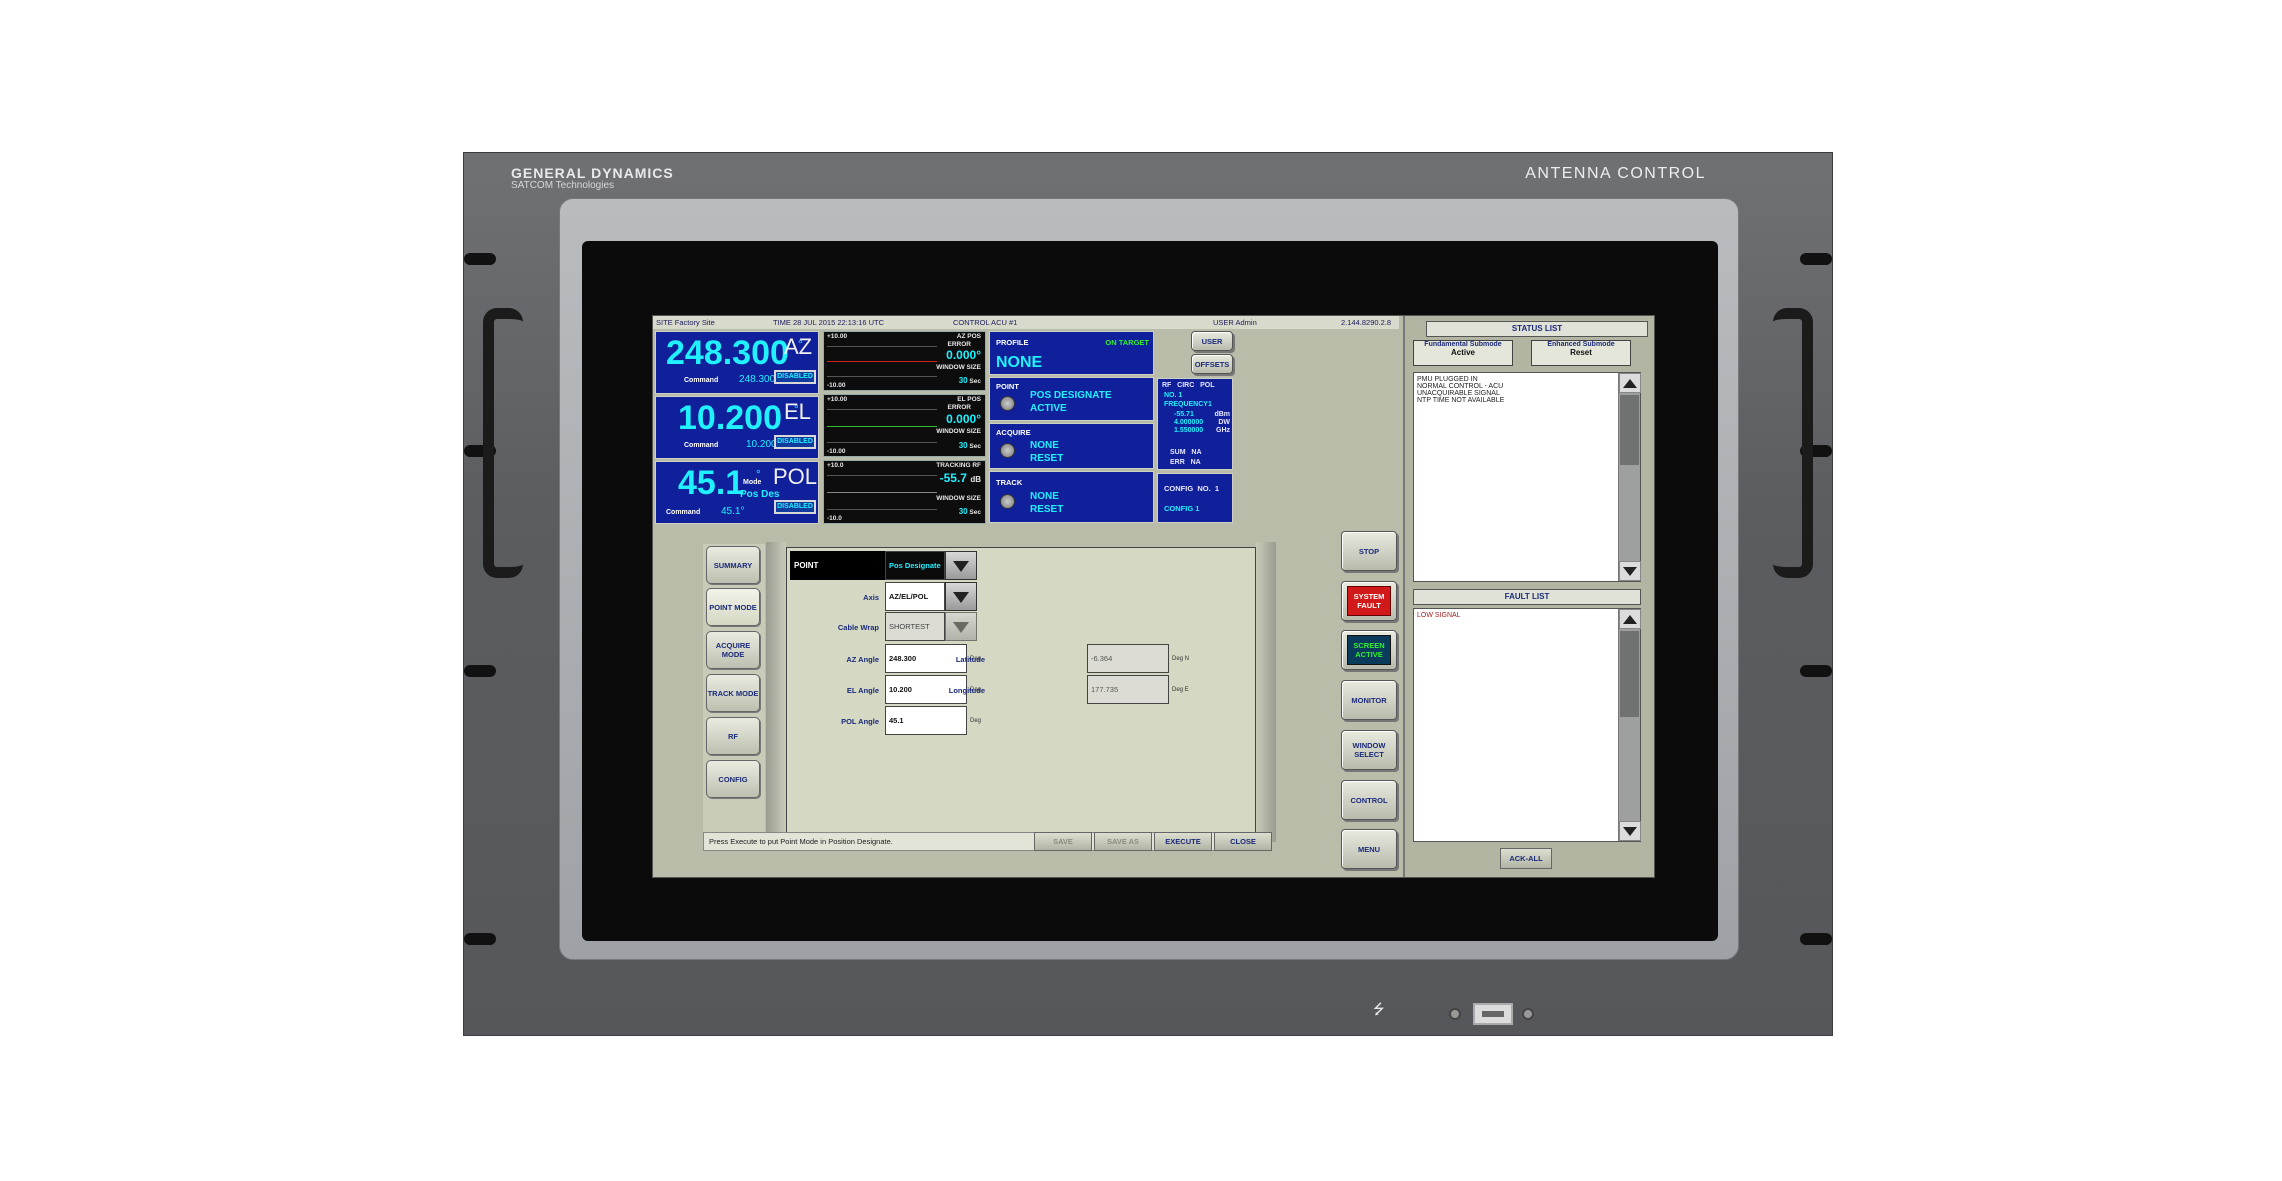  I want to click on system-fault-label: SYSTEM FAULT, so click(1369, 601).